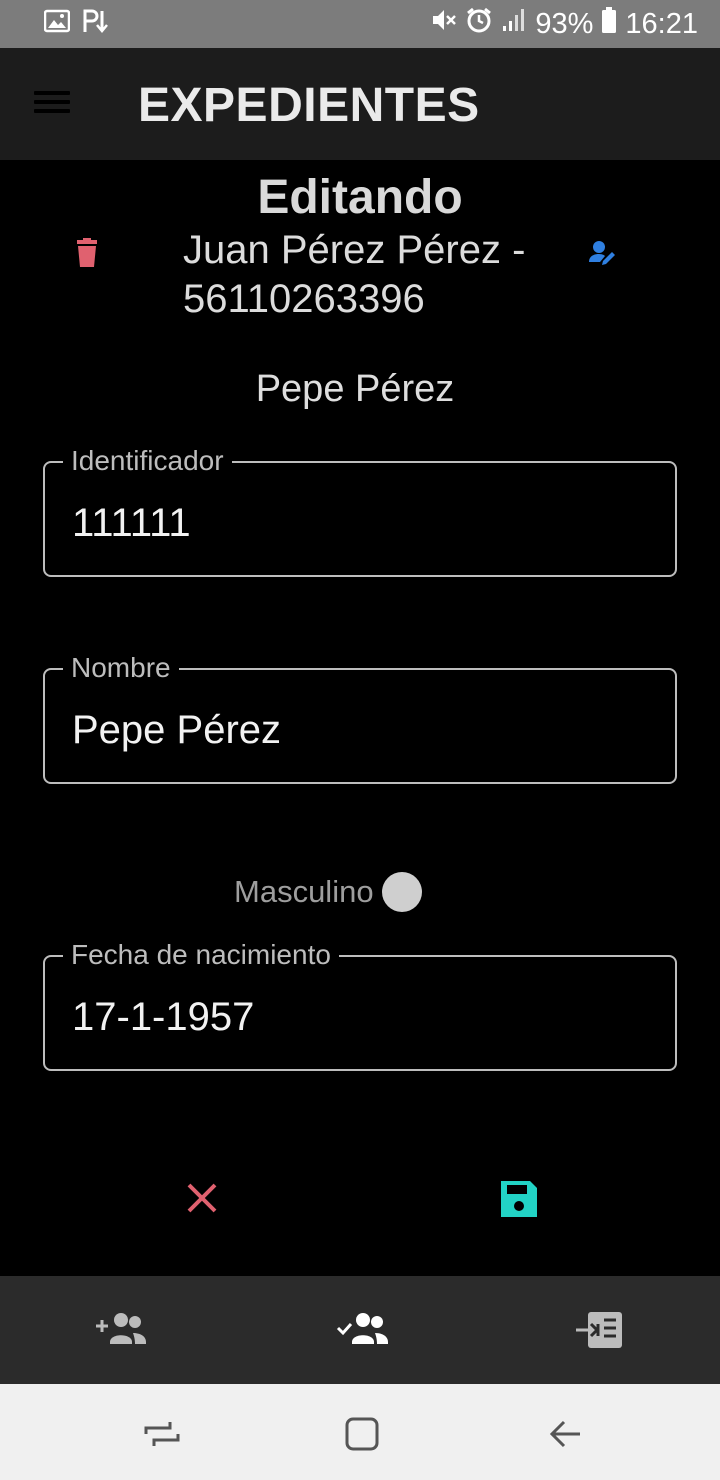 The width and height of the screenshot is (720, 1480). Describe the element at coordinates (401, 892) in the screenshot. I see `gender-toggle-knob` at that location.